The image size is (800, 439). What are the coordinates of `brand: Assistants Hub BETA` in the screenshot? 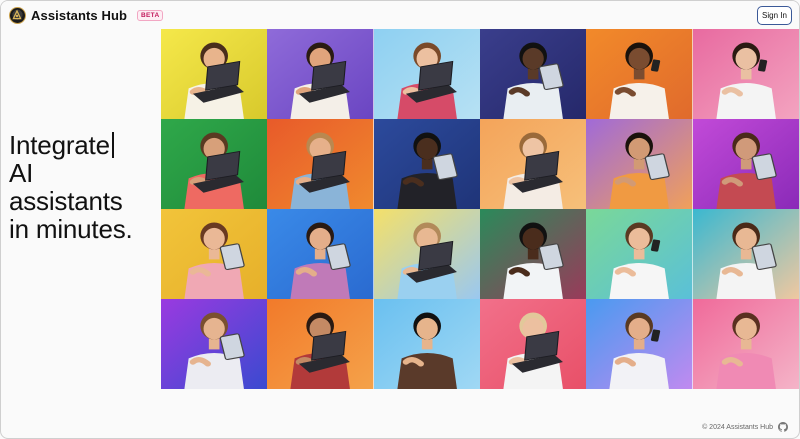 It's located at (86, 15).